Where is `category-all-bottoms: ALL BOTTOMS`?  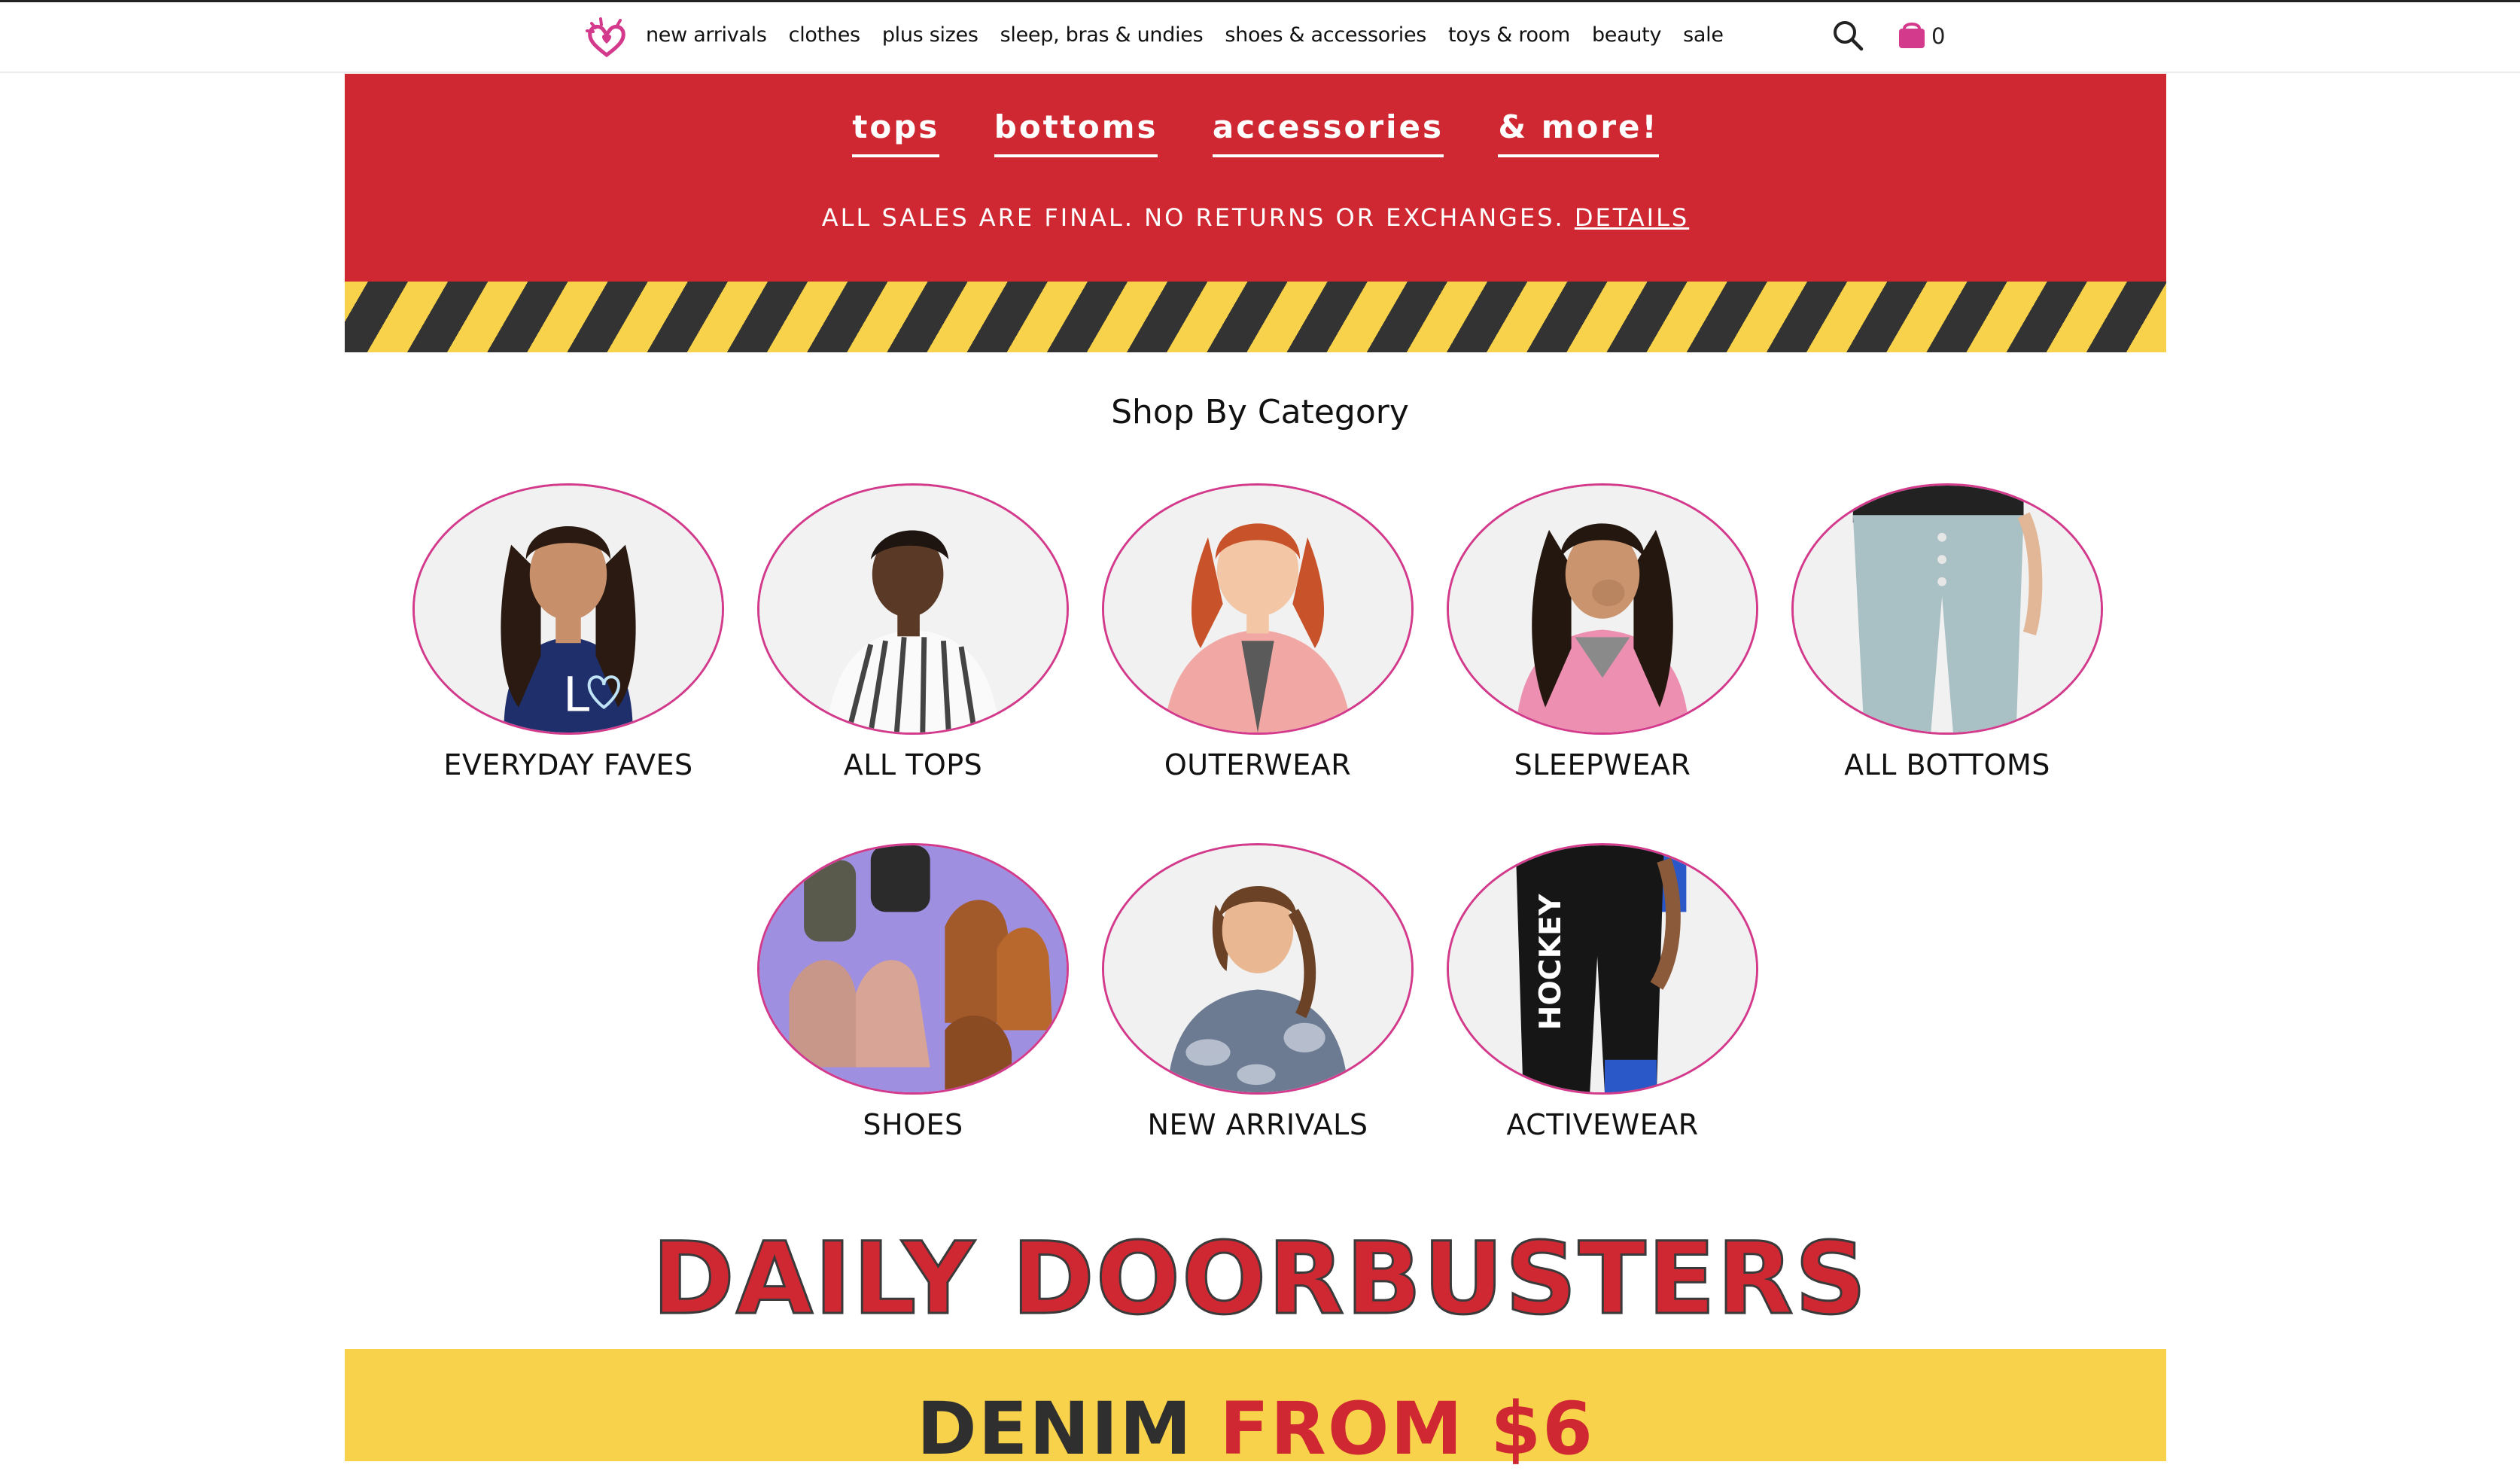 category-all-bottoms: ALL BOTTOMS is located at coordinates (1949, 641).